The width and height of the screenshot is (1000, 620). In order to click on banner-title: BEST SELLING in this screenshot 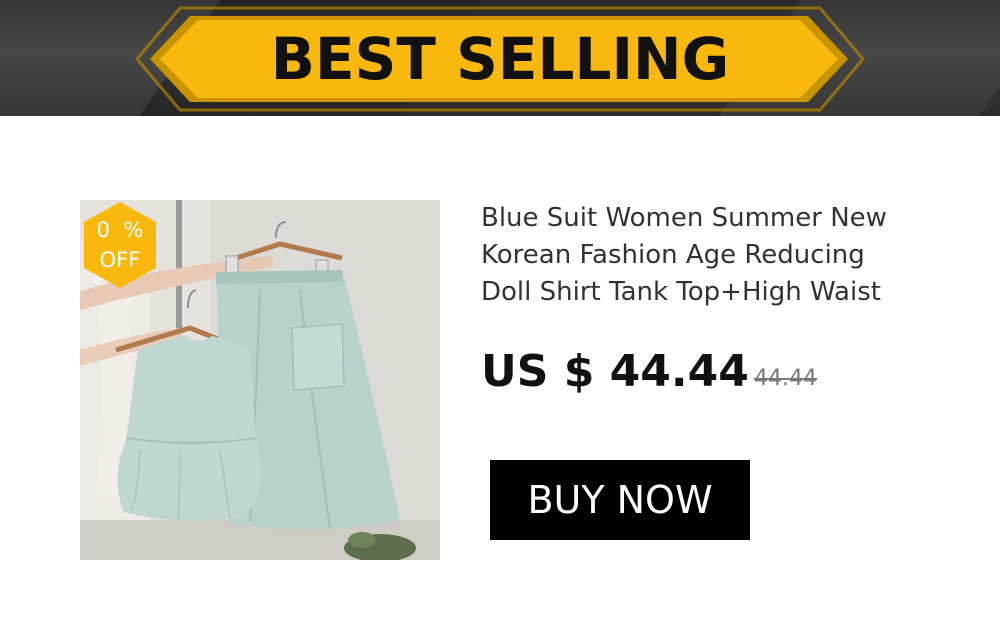, I will do `click(500, 59)`.